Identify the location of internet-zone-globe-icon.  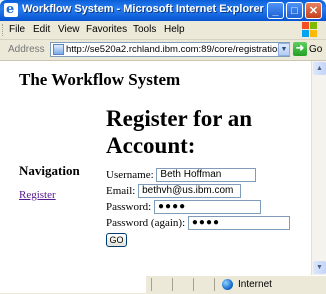
(227, 284).